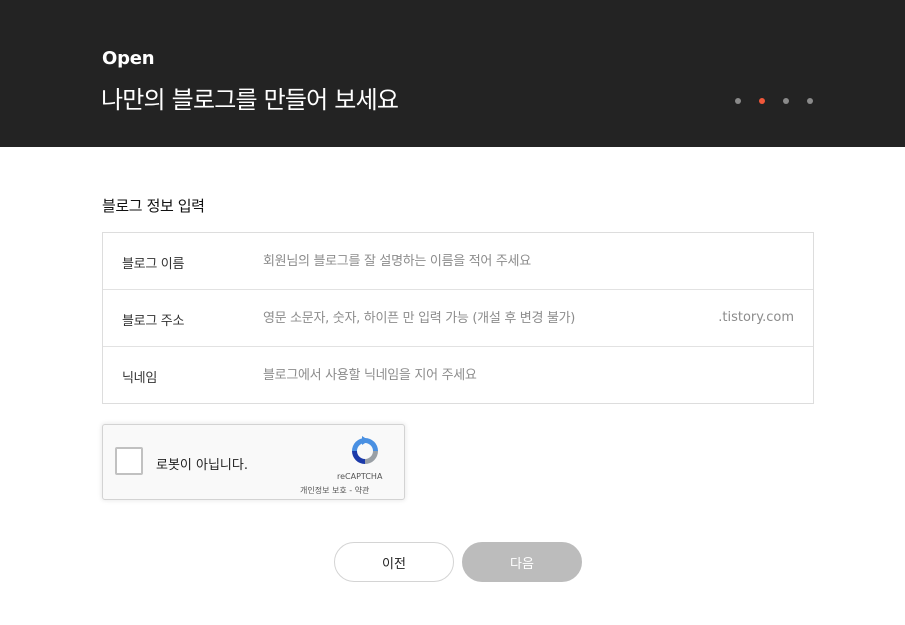 This screenshot has width=905, height=625. I want to click on next-button: 다음, so click(522, 562).